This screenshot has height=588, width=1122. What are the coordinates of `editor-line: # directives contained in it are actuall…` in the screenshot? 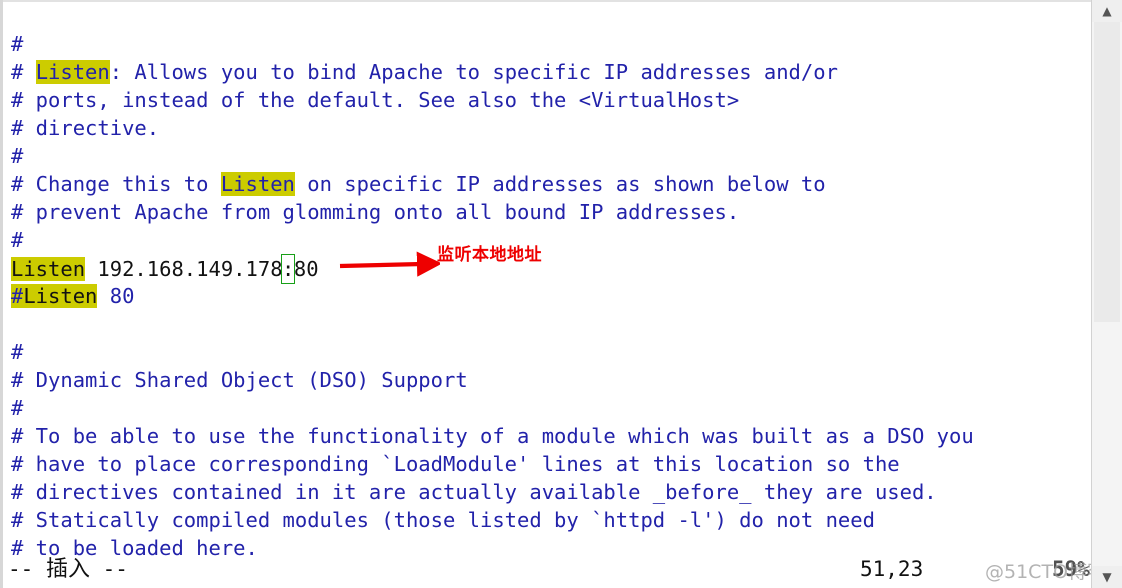 It's located at (474, 492).